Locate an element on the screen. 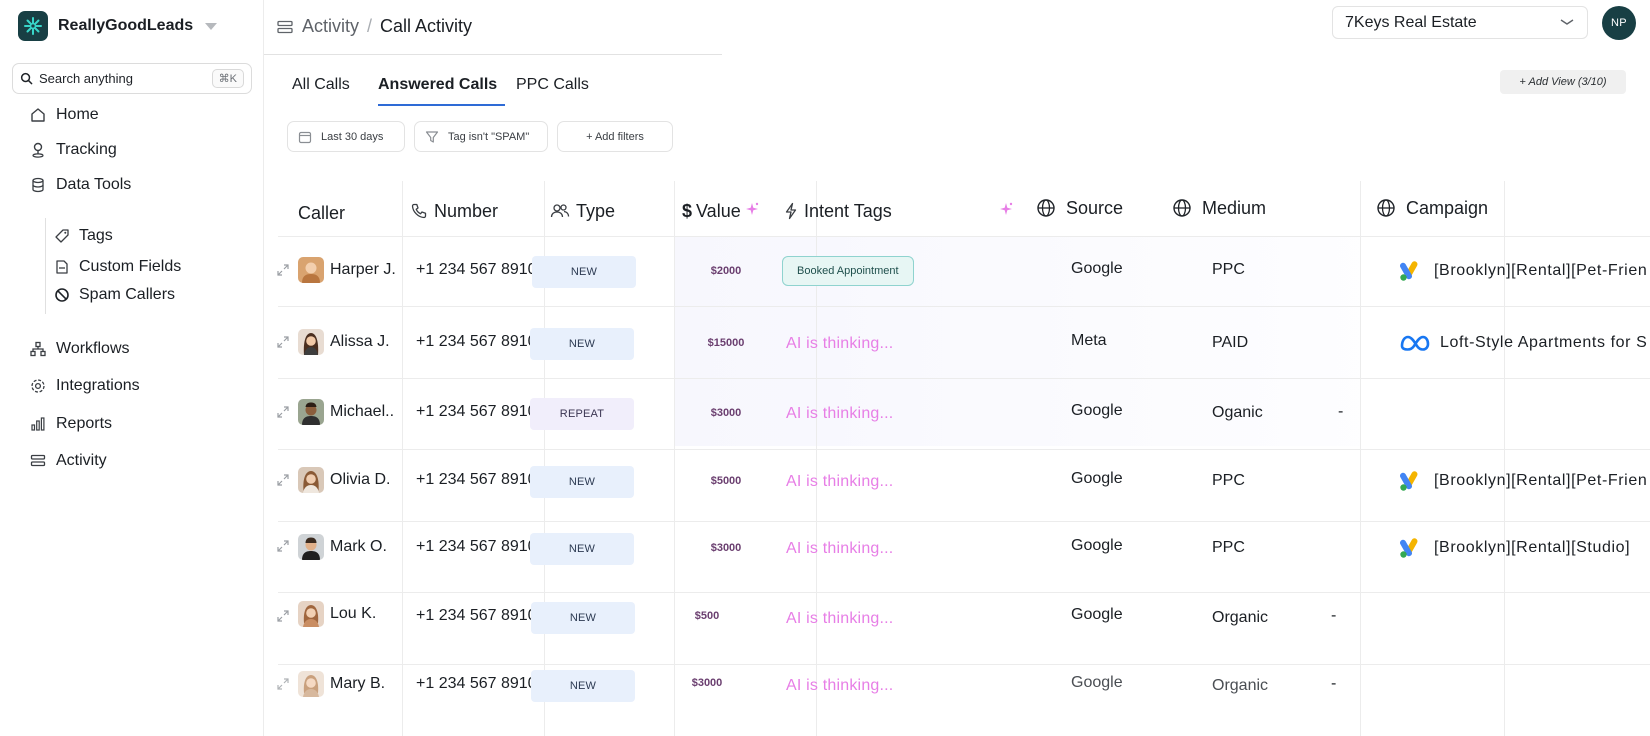 Image resolution: width=1650 pixels, height=736 pixels. tab-answered-calls: Answered Calls is located at coordinates (441, 91).